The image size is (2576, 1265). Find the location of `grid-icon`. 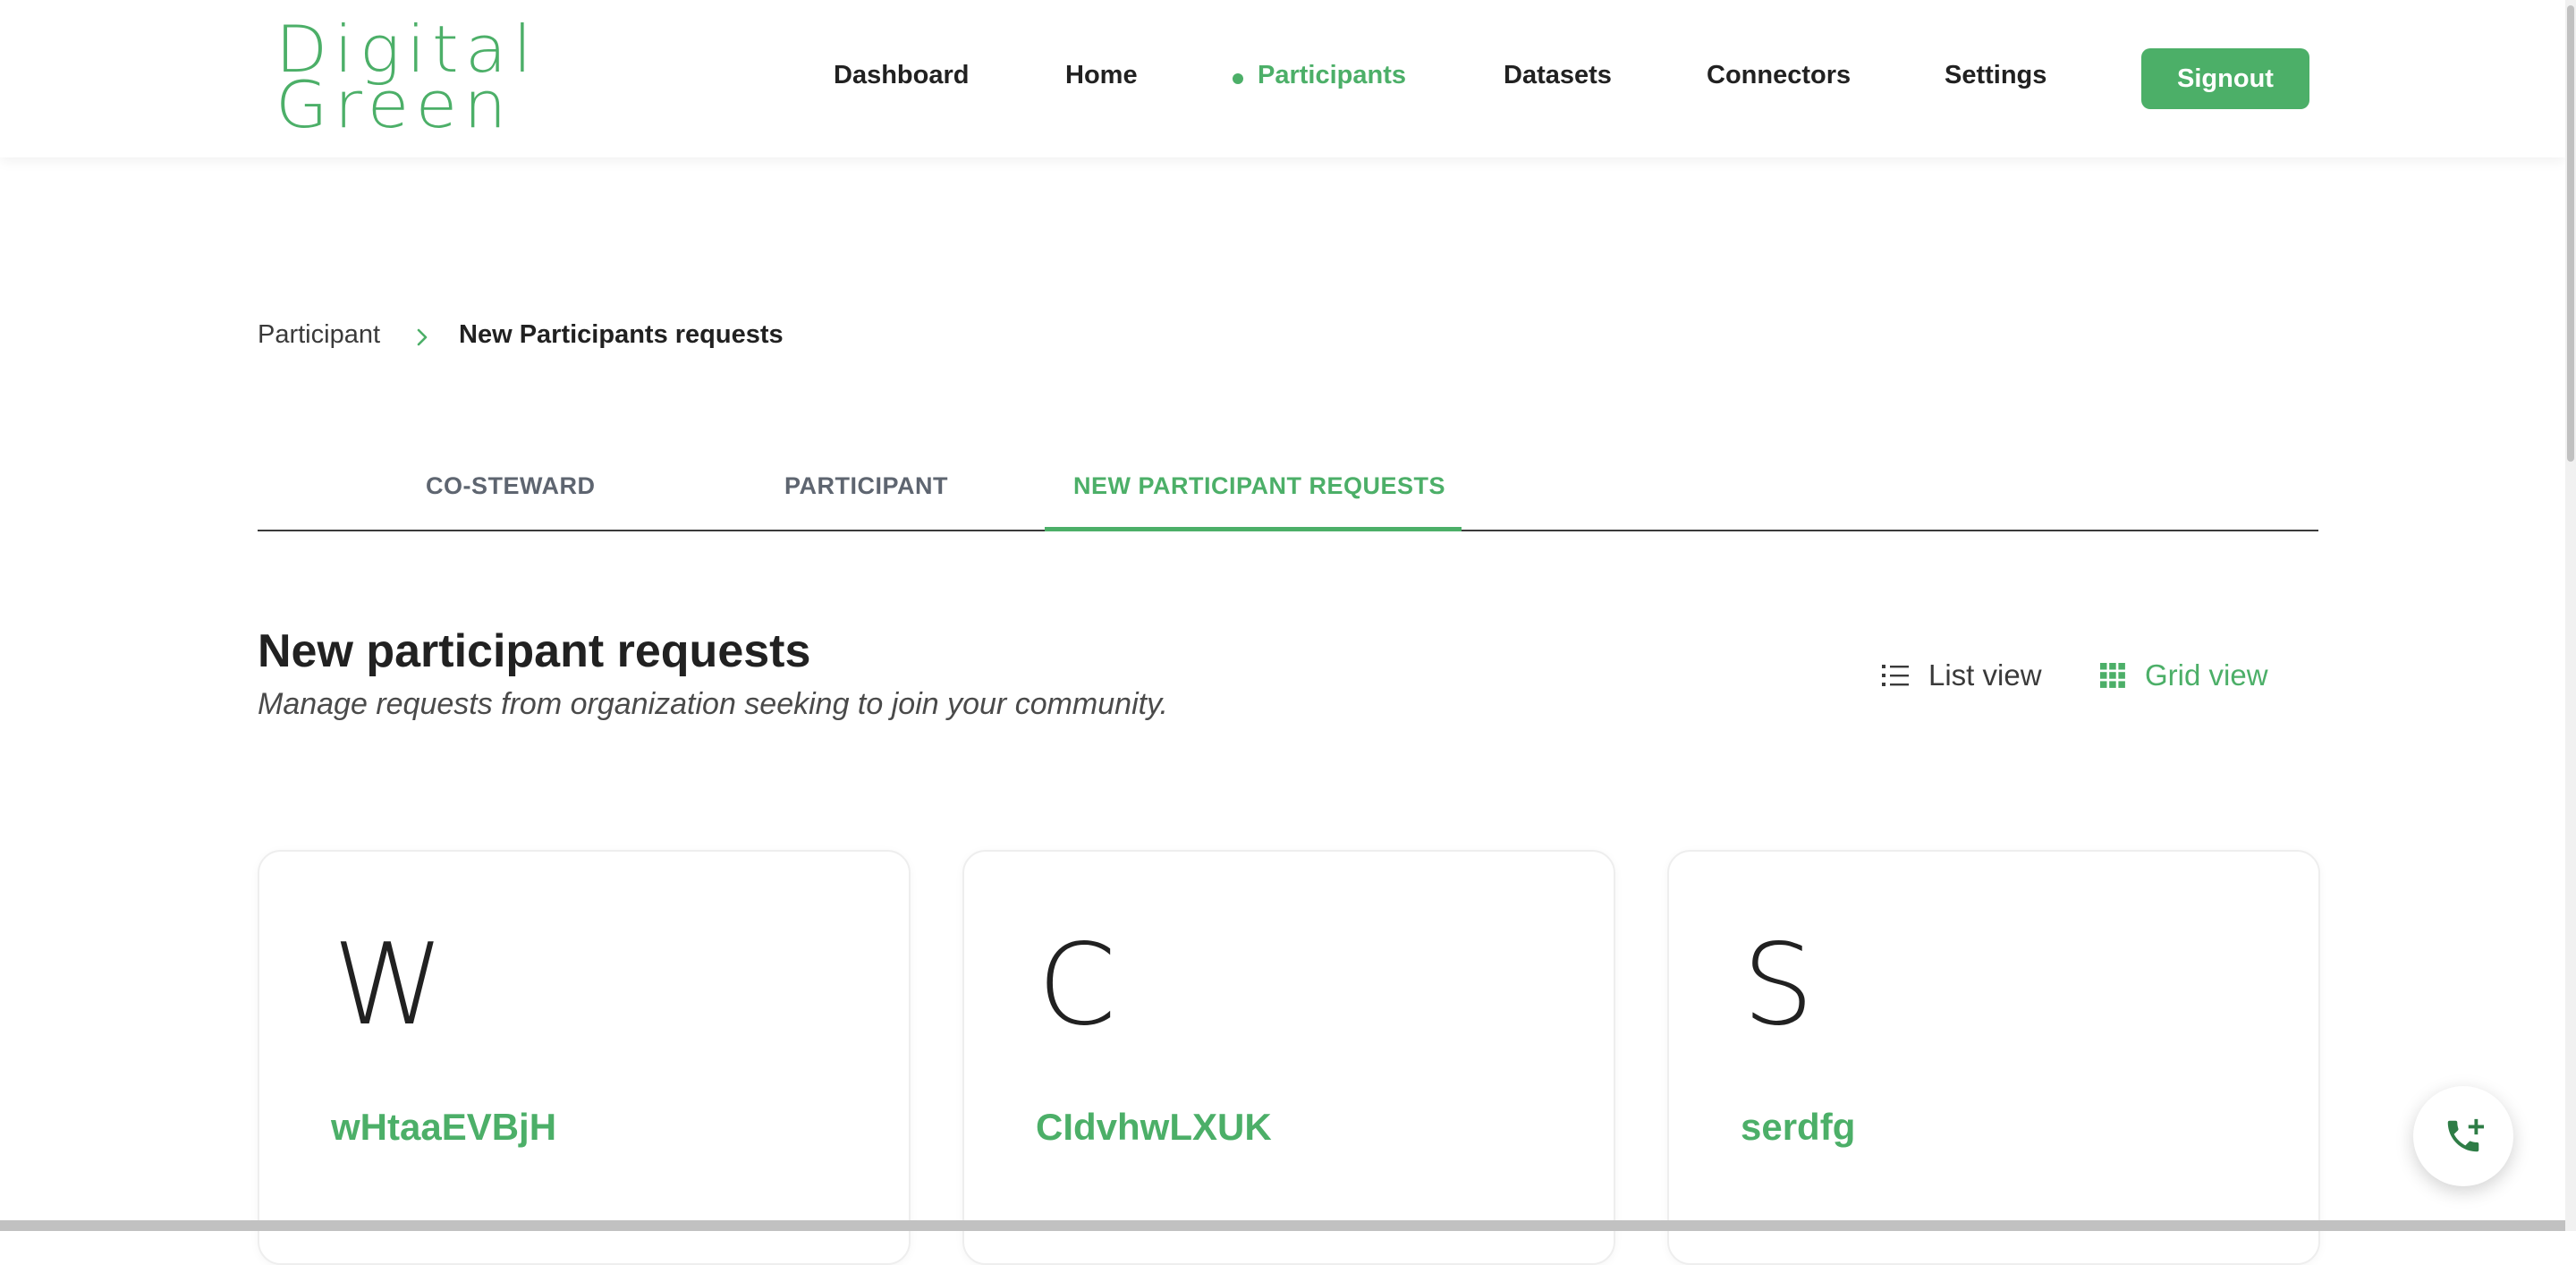

grid-icon is located at coordinates (2122, 675).